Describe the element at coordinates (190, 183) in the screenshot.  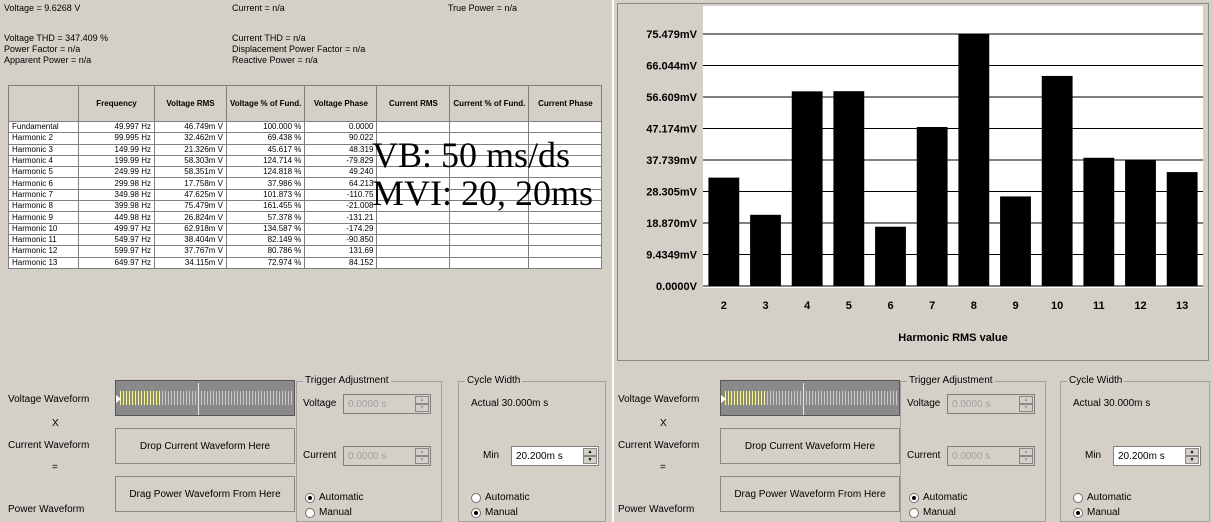
I see `table-cell: 17.758m V` at that location.